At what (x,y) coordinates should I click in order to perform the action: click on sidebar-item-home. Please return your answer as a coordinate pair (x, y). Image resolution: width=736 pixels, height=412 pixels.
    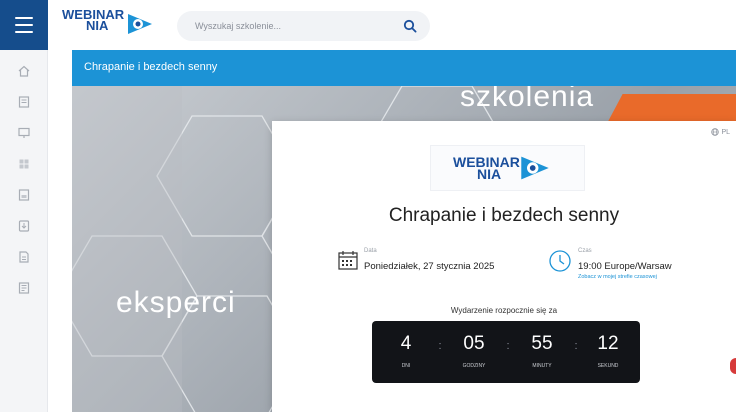
    Looking at the image, I should click on (24, 71).